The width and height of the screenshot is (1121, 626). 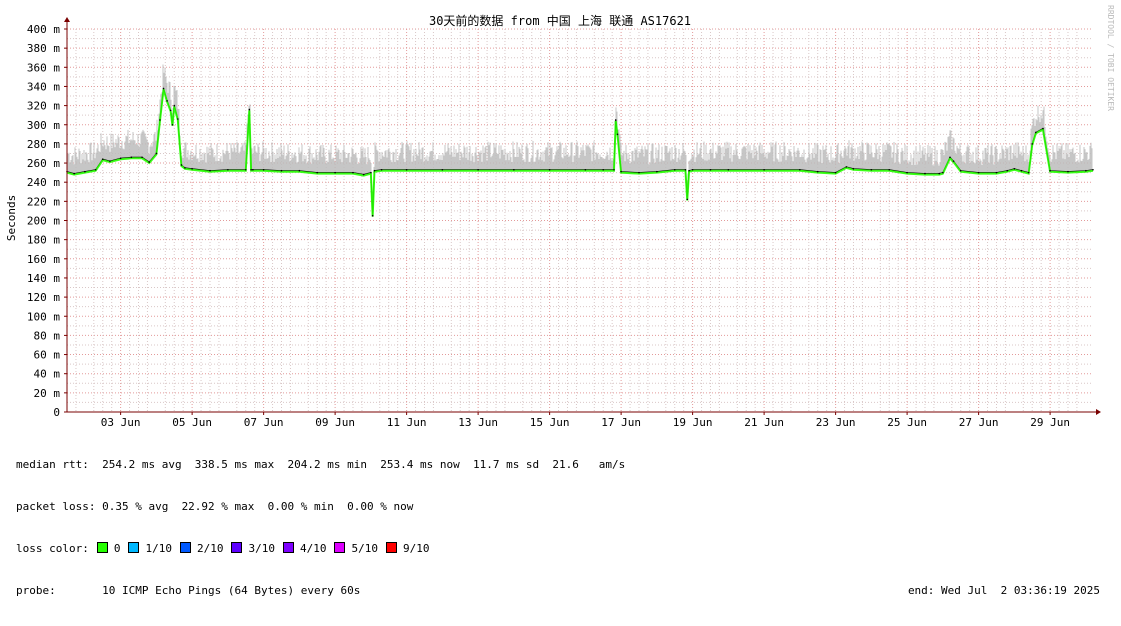 What do you see at coordinates (43, 297) in the screenshot?
I see `y-tick-label: 120 m` at bounding box center [43, 297].